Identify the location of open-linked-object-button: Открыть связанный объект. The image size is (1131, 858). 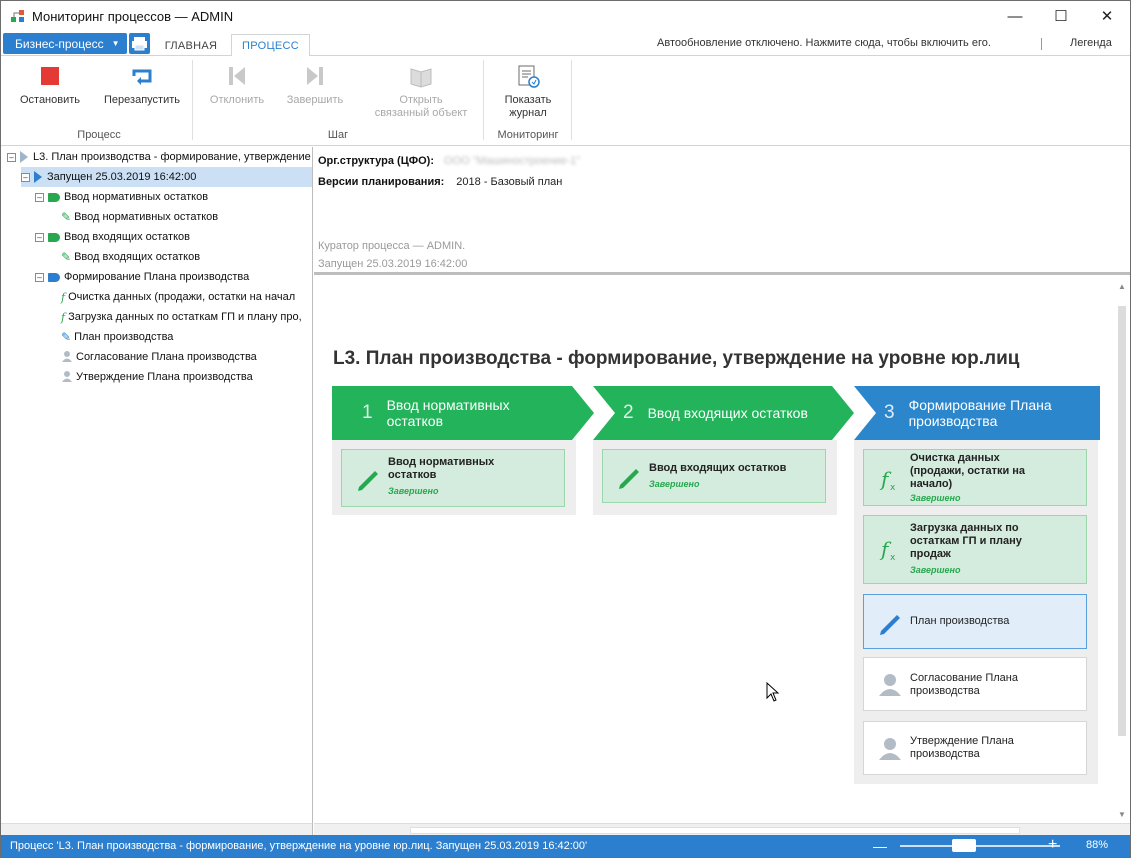
(421, 92).